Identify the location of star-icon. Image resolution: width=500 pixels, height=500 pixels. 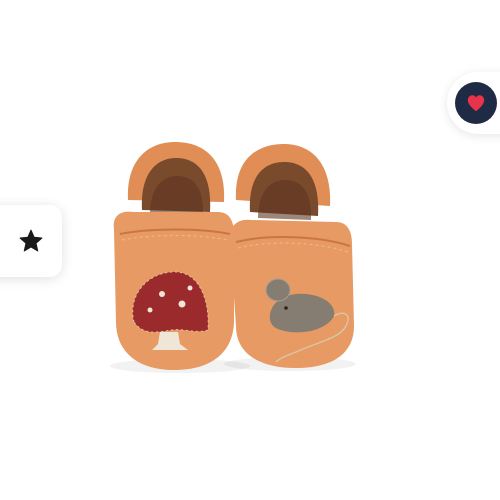
(31, 241).